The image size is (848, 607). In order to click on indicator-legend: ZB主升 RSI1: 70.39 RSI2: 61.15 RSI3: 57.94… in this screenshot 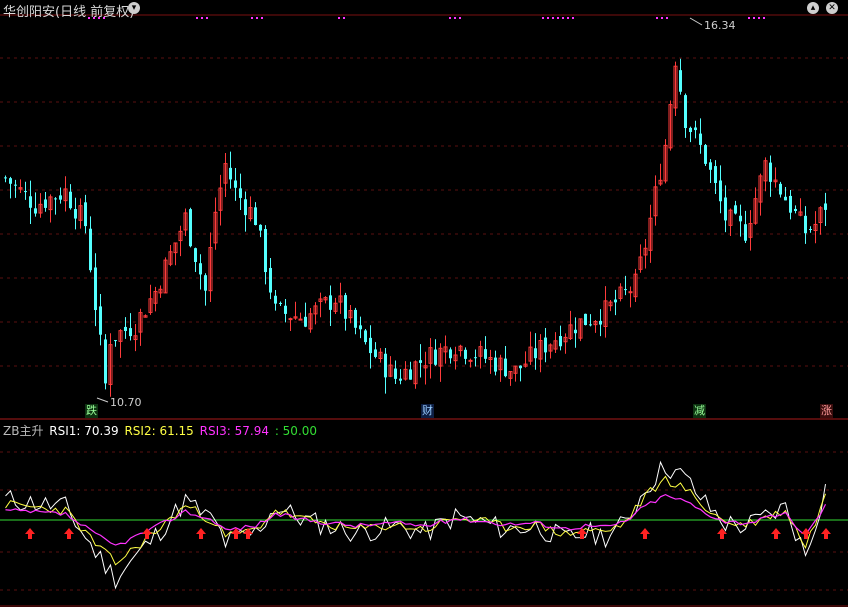, I will do `click(161, 430)`.